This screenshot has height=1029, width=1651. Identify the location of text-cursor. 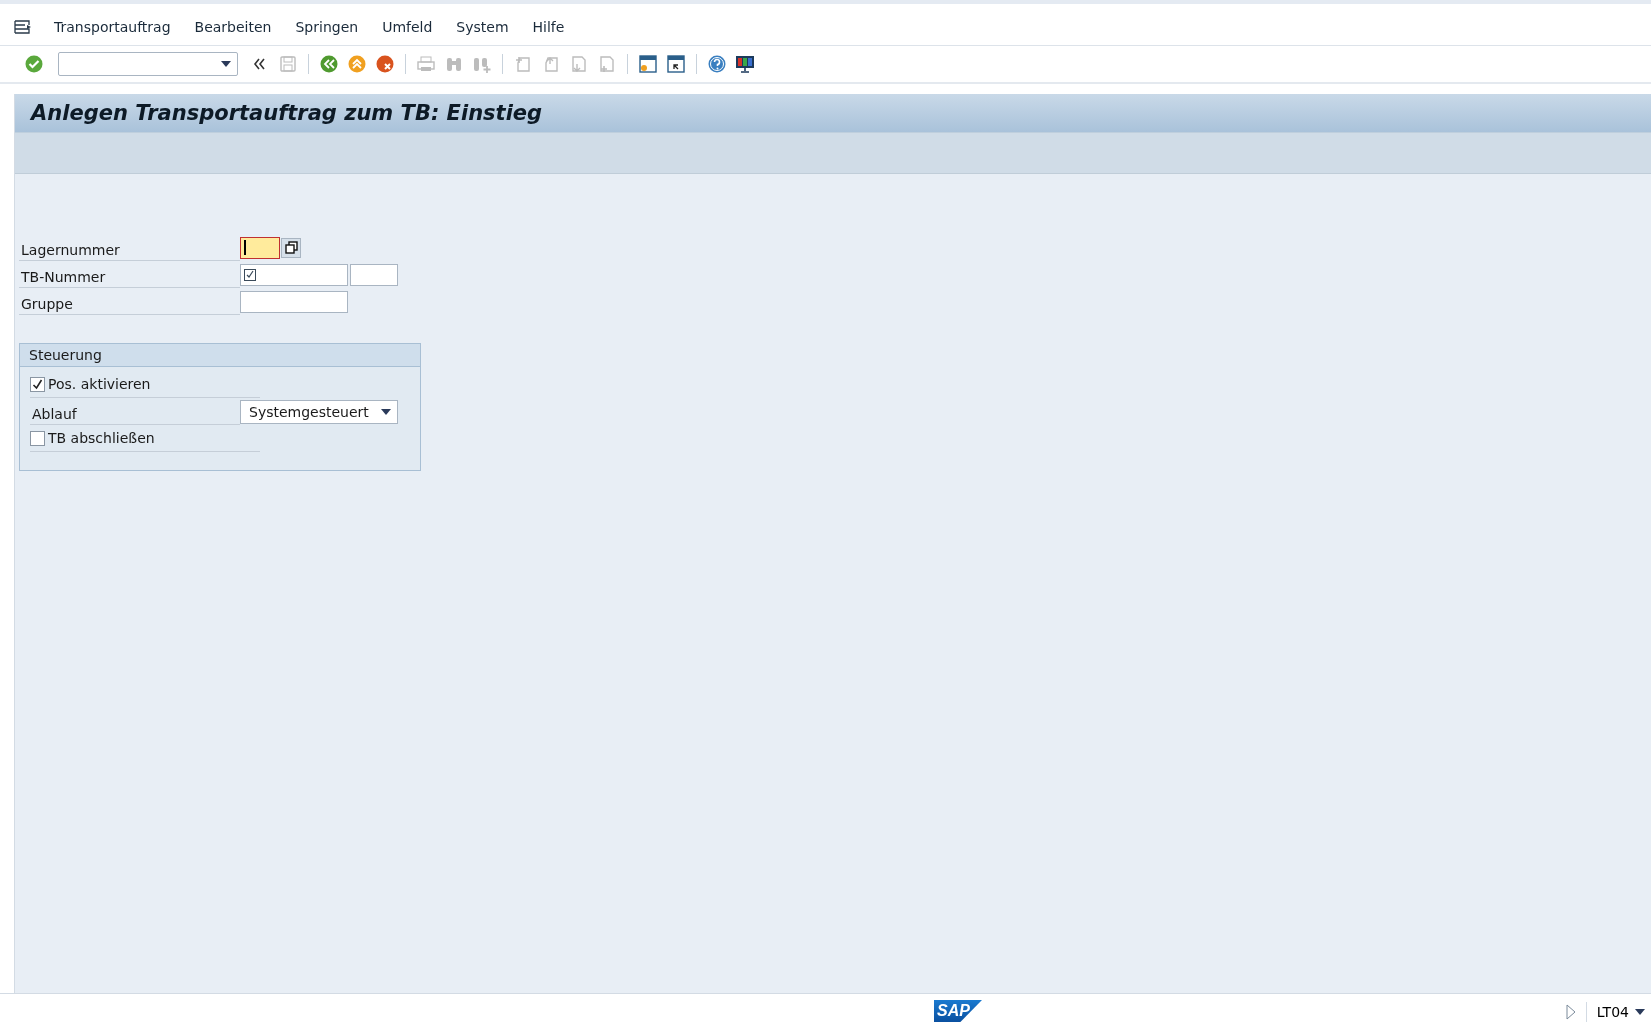
(245, 247).